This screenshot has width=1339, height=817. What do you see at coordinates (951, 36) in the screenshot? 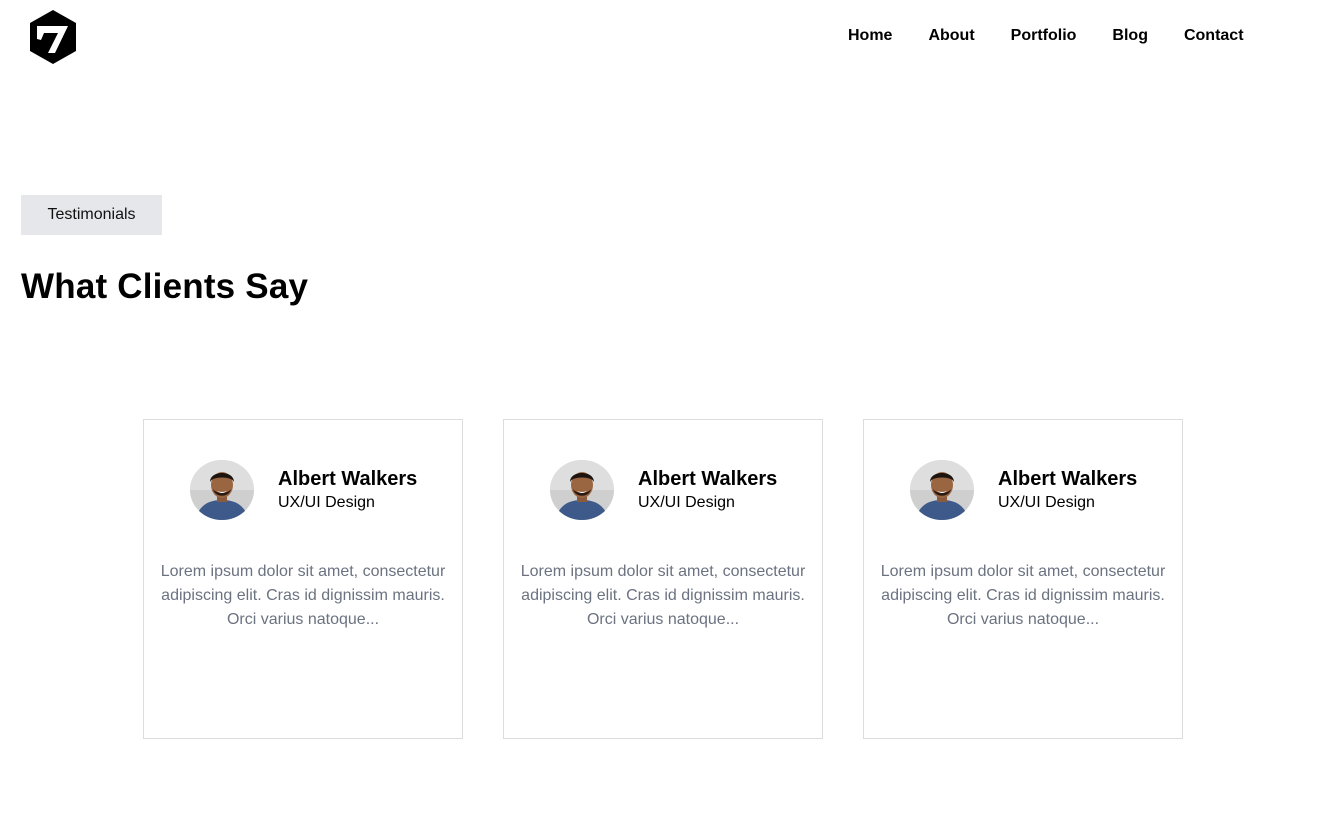
I see `nav-about: About` at bounding box center [951, 36].